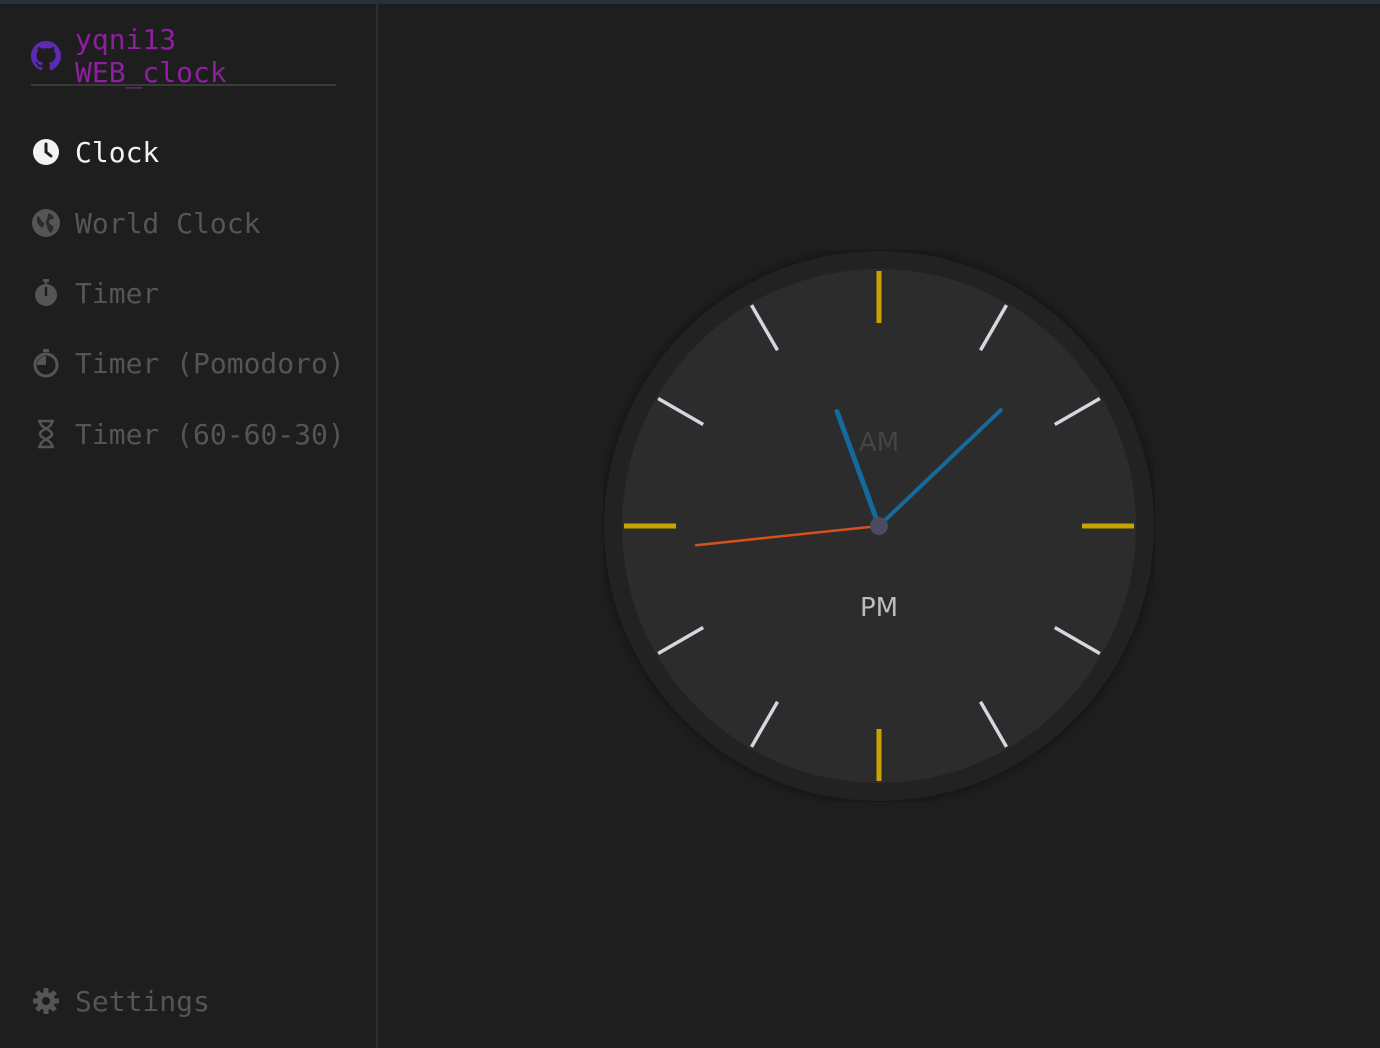 The width and height of the screenshot is (1380, 1048). I want to click on nav-item-timer-60-60-30: Timer (60-60-30), so click(188, 434).